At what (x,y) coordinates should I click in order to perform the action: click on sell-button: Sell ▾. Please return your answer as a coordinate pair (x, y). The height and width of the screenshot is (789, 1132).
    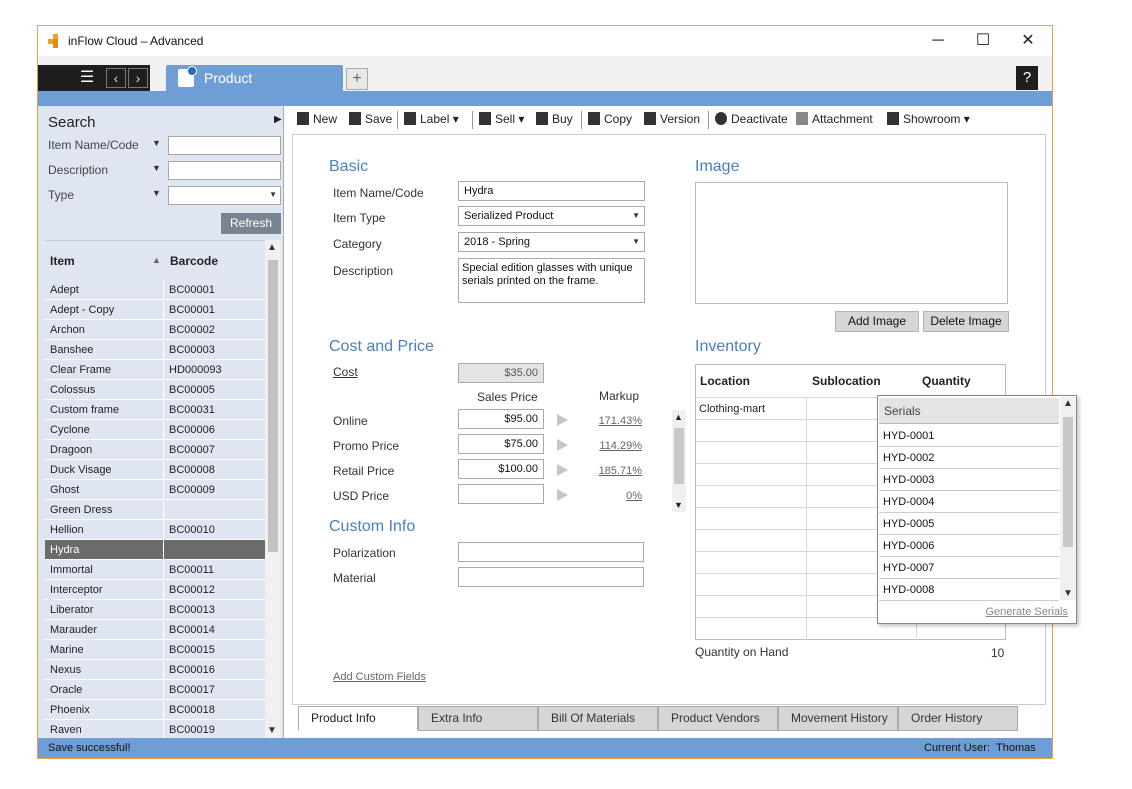
    Looking at the image, I should click on (501, 119).